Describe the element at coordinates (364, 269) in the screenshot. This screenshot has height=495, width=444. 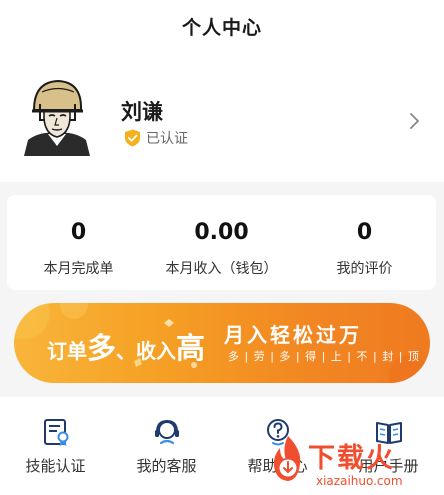
I see `stat-label: 我的评价` at that location.